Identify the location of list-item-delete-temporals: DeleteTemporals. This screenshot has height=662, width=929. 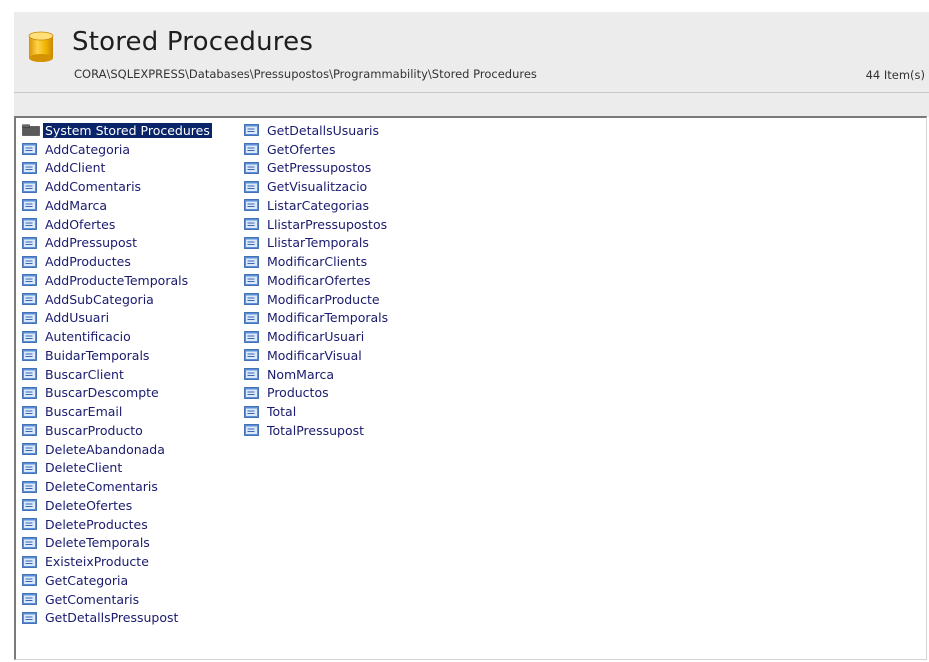
(117, 543).